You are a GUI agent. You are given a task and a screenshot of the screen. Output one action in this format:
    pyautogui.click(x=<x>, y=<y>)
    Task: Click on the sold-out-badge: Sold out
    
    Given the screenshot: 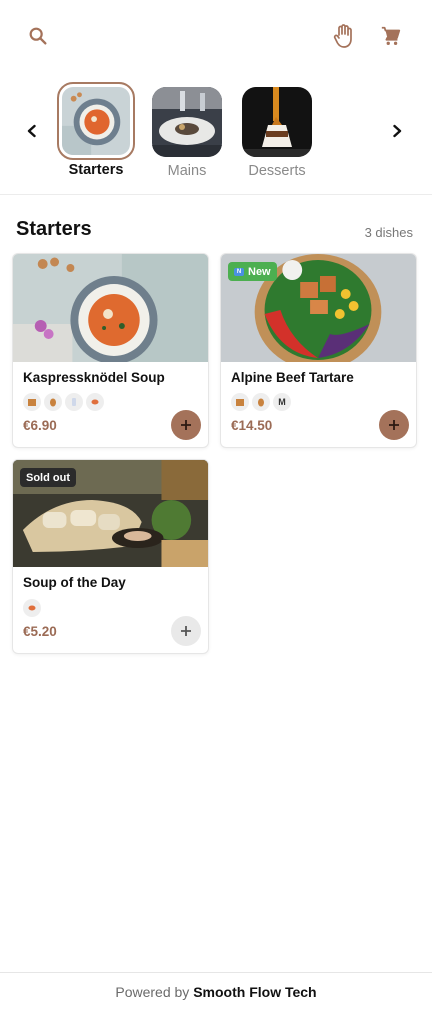 What is the action you would take?
    pyautogui.click(x=48, y=477)
    